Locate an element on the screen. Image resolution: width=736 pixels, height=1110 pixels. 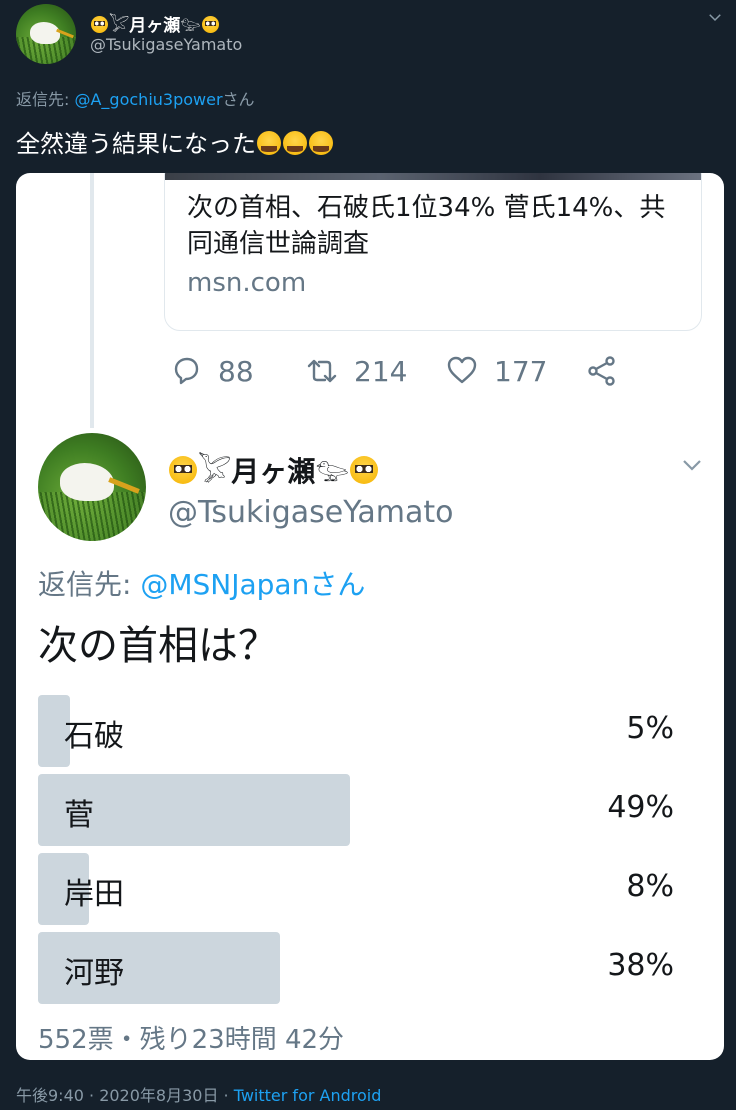
poll-option-percent: 5% is located at coordinates (650, 728).